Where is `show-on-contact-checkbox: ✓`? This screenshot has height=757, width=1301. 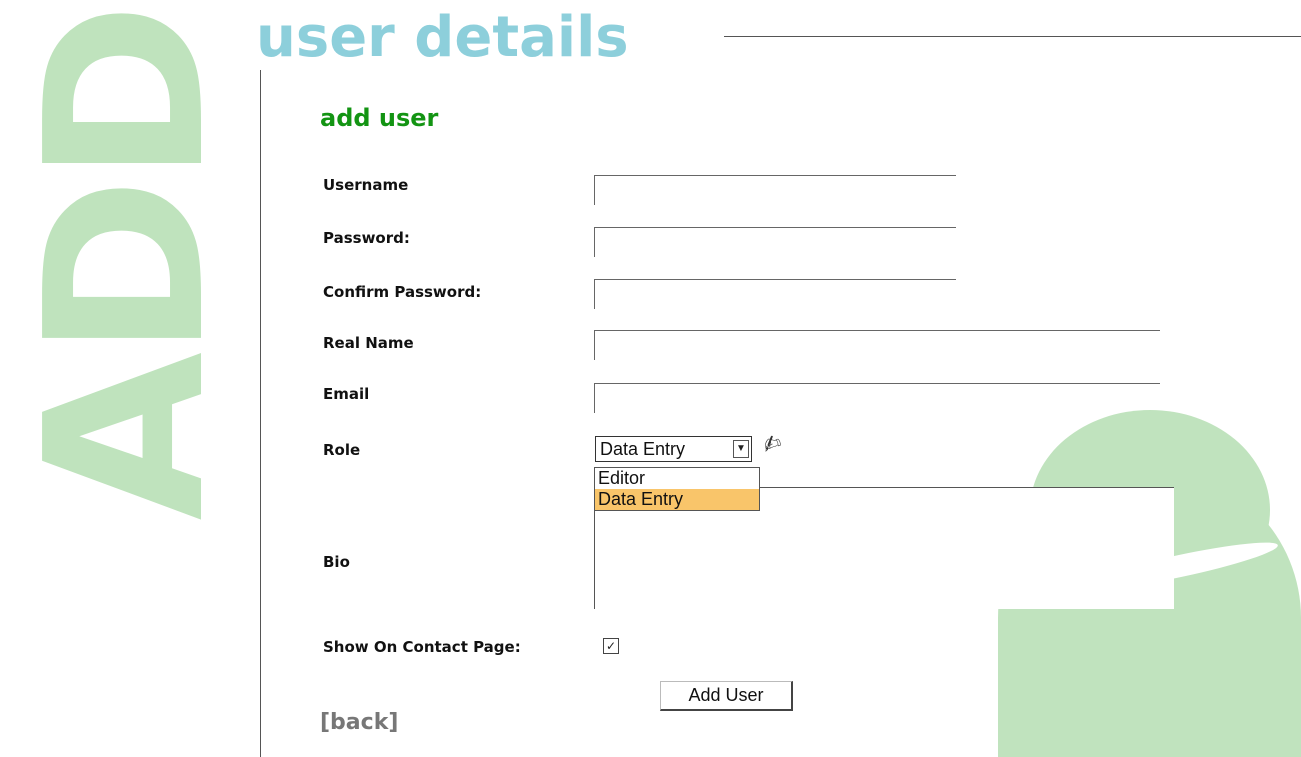
show-on-contact-checkbox: ✓ is located at coordinates (611, 646).